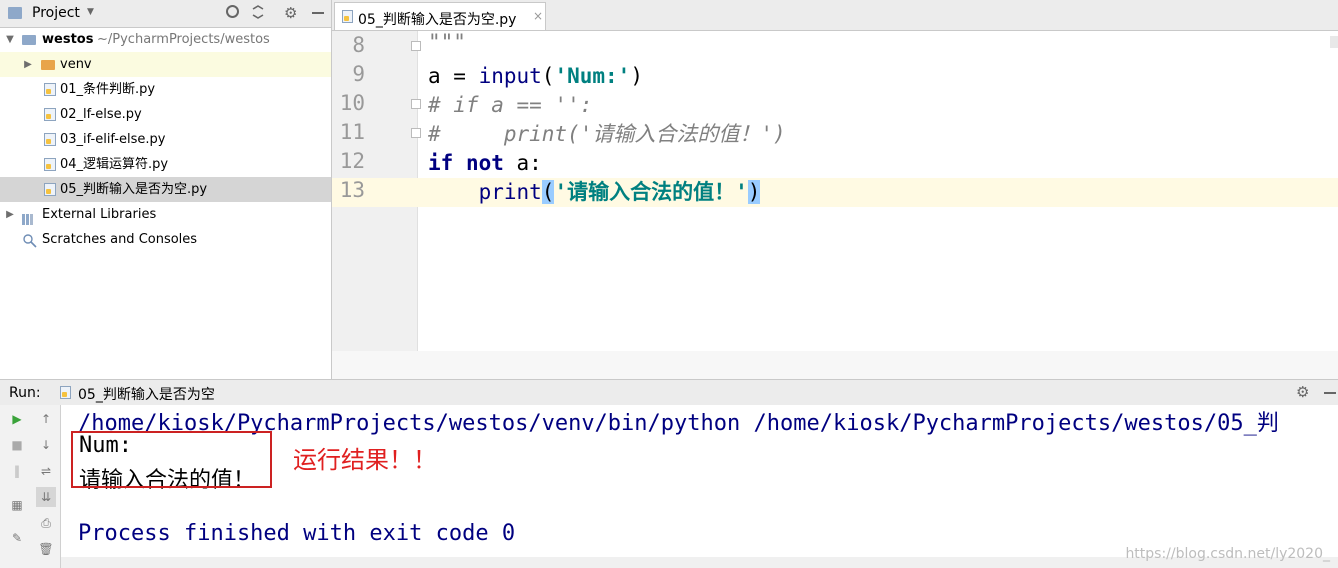 The height and width of the screenshot is (568, 1338). What do you see at coordinates (30, 240) in the screenshot?
I see `scratches-icon` at bounding box center [30, 240].